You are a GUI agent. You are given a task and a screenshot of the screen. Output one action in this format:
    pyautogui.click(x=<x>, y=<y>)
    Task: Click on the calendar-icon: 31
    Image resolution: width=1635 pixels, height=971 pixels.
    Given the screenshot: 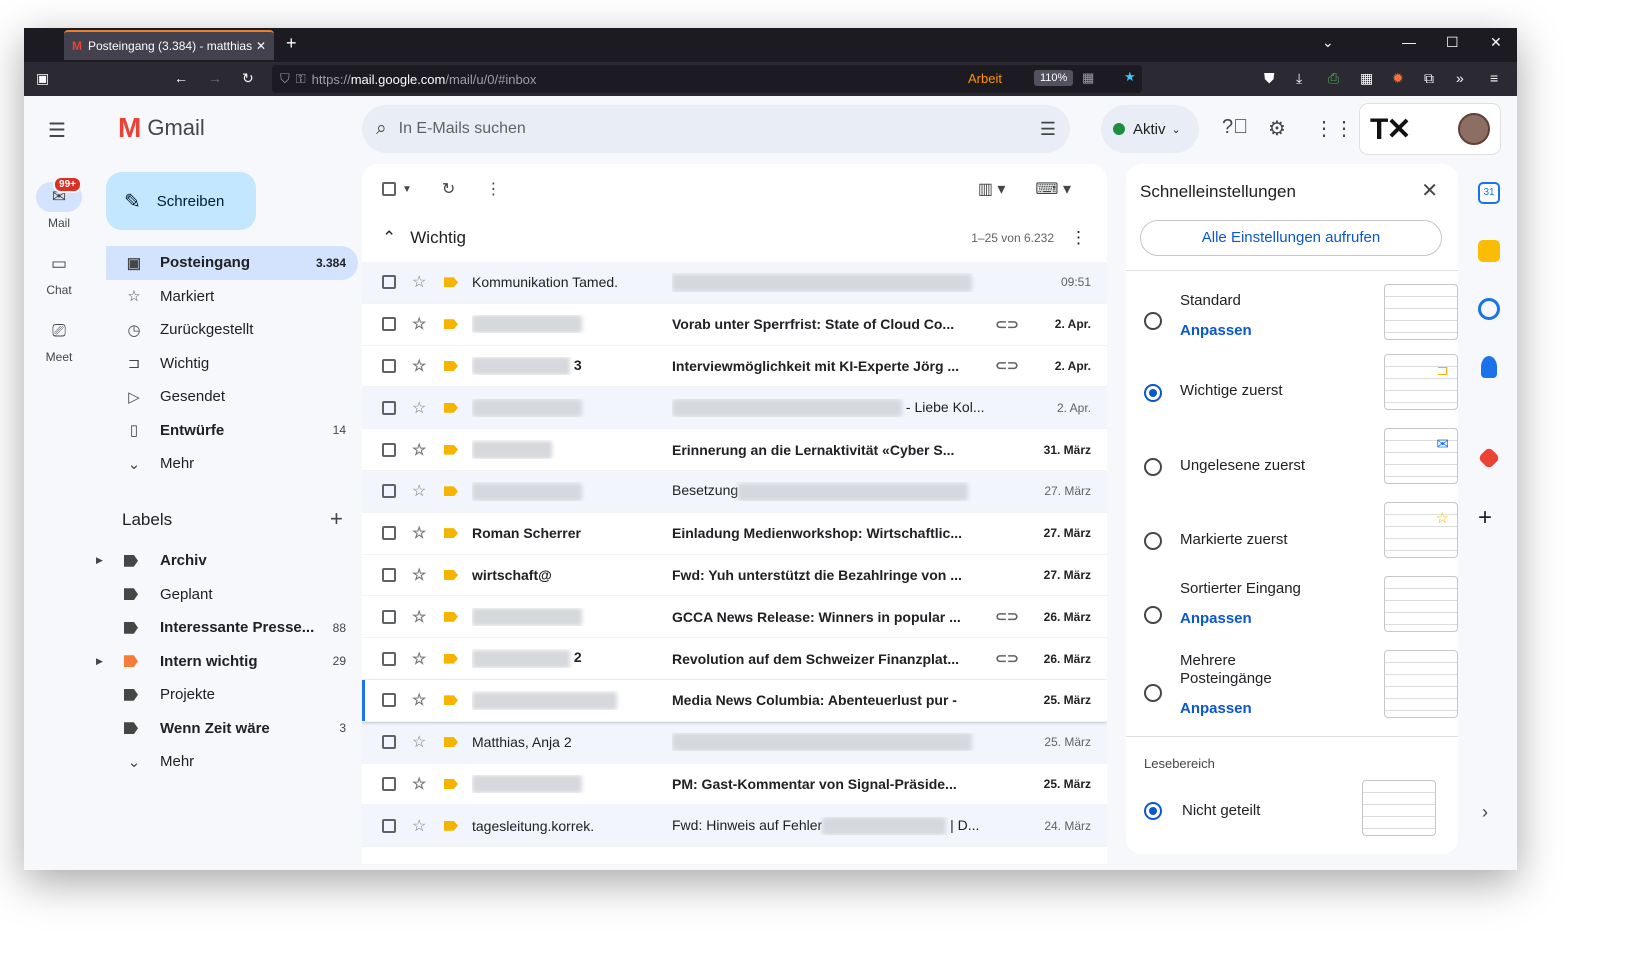 What is the action you would take?
    pyautogui.click(x=1489, y=193)
    